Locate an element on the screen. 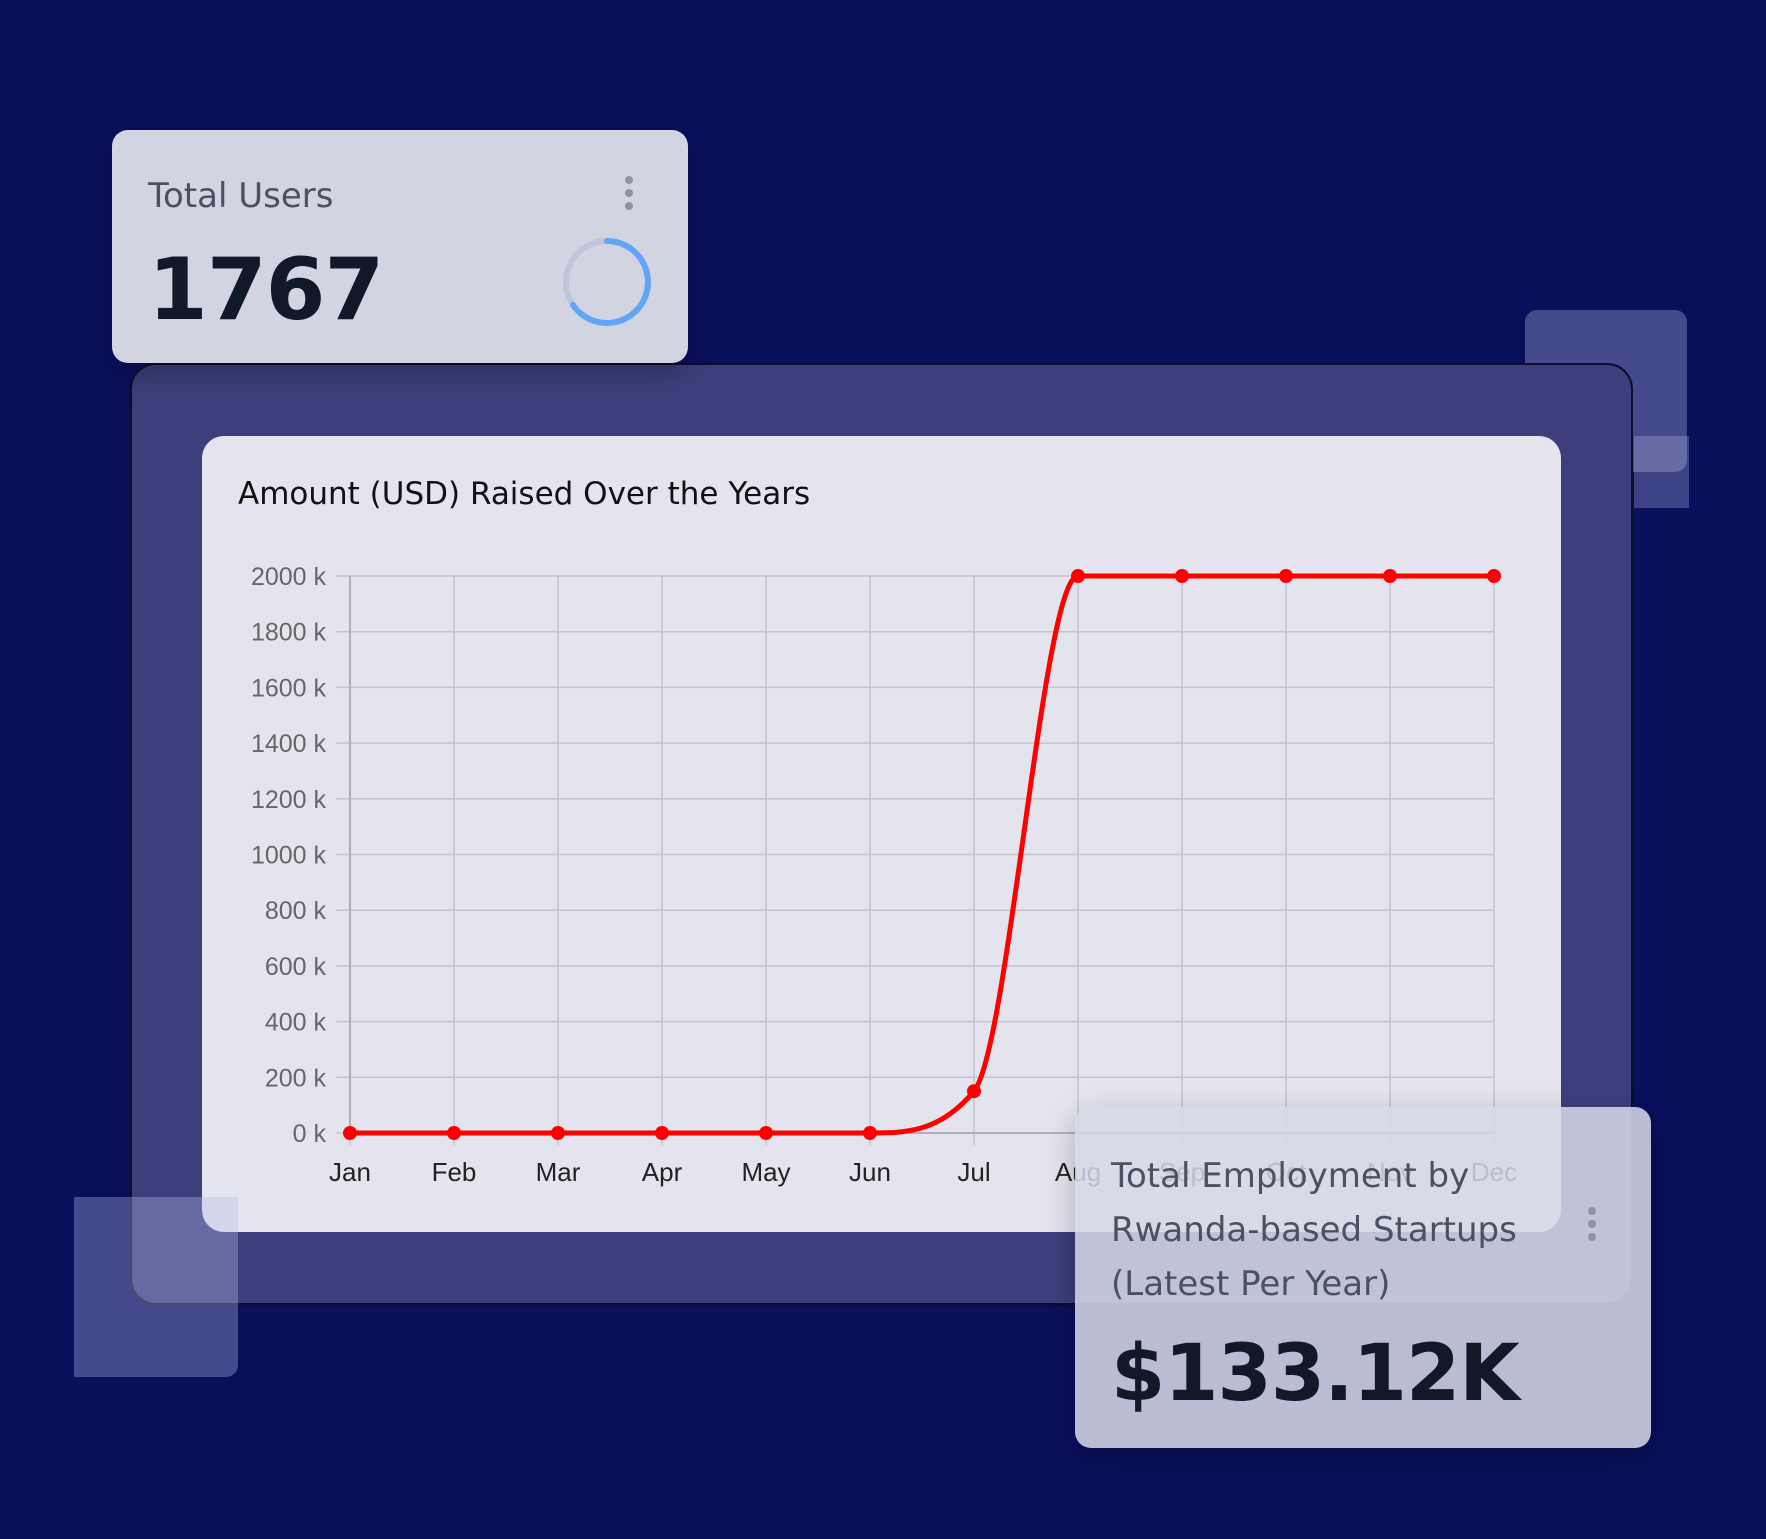 The image size is (1766, 1539). y-tick-label: 1400 k is located at coordinates (289, 744).